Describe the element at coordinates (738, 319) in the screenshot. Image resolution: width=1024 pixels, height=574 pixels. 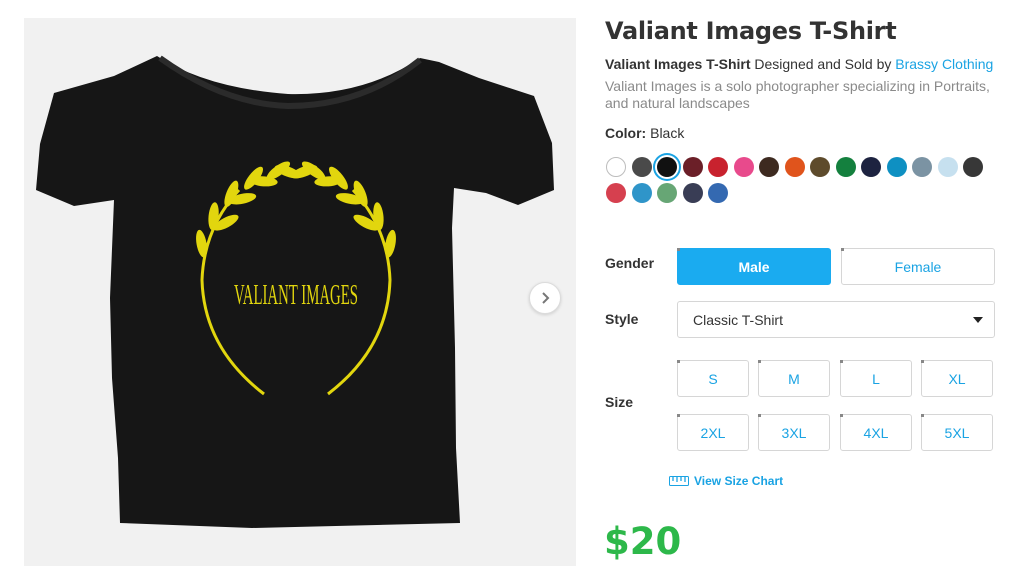
I see `style-select-value: Classic T-Shirt` at that location.